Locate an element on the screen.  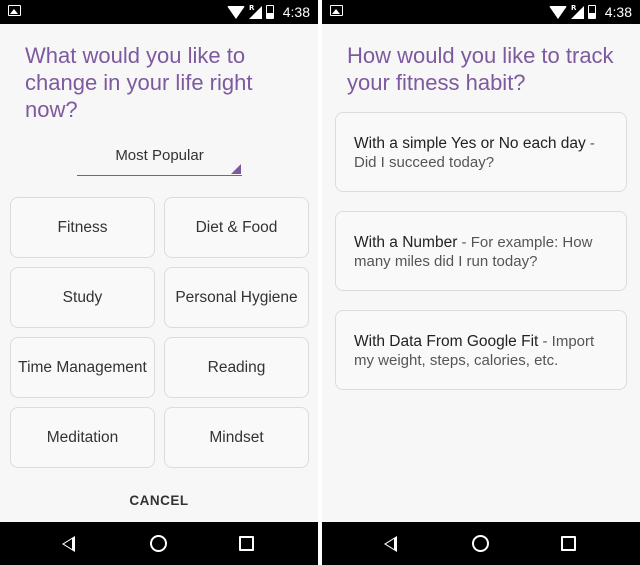
category-diet-food-button: Diet & Food is located at coordinates (236, 227).